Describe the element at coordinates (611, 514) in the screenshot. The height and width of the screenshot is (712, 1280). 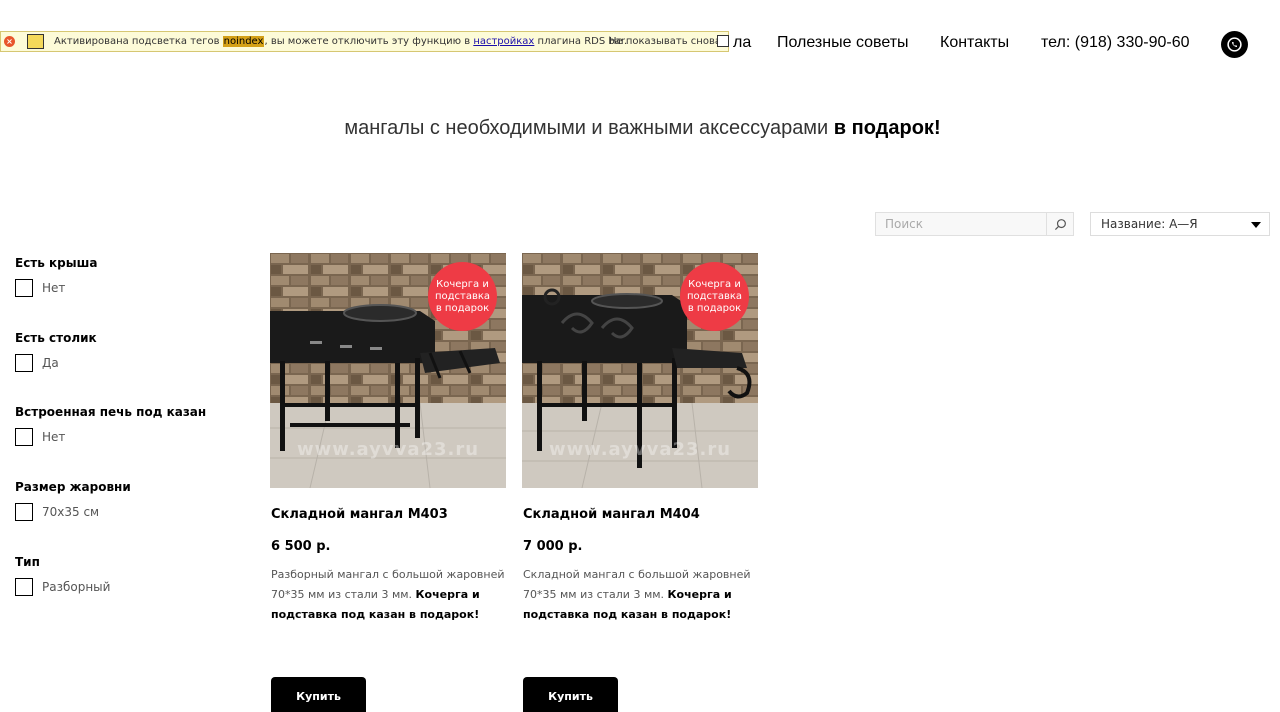
I see `product-title: Складной мангал М404` at that location.